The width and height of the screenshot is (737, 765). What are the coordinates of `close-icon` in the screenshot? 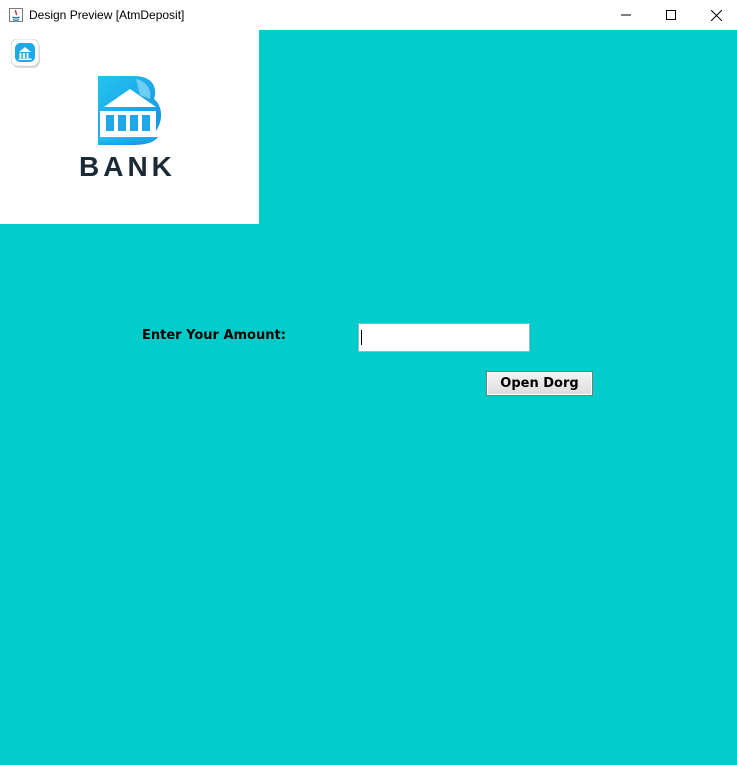 It's located at (716, 15).